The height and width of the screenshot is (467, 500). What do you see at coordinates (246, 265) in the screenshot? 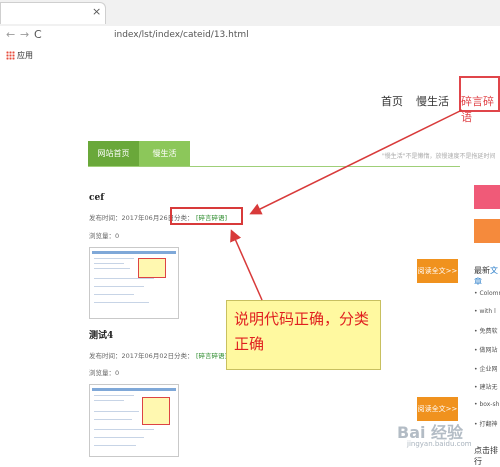
I see `arrow-from-callout` at bounding box center [246, 265].